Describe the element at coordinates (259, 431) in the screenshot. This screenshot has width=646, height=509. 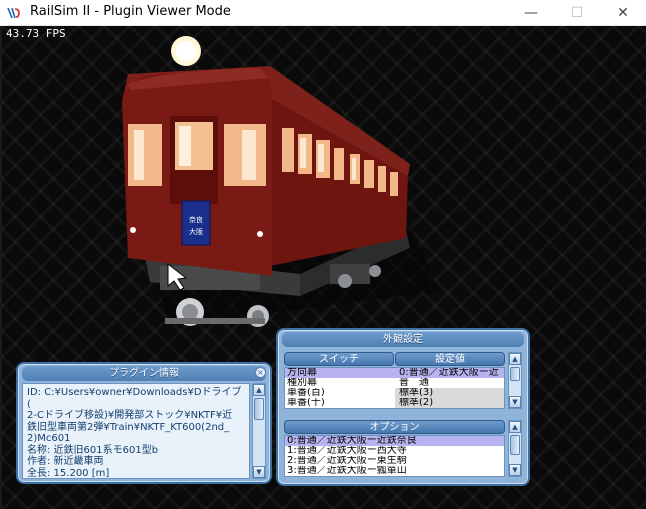
I see `plugin-info-scrollbar: ▲ ▼` at that location.